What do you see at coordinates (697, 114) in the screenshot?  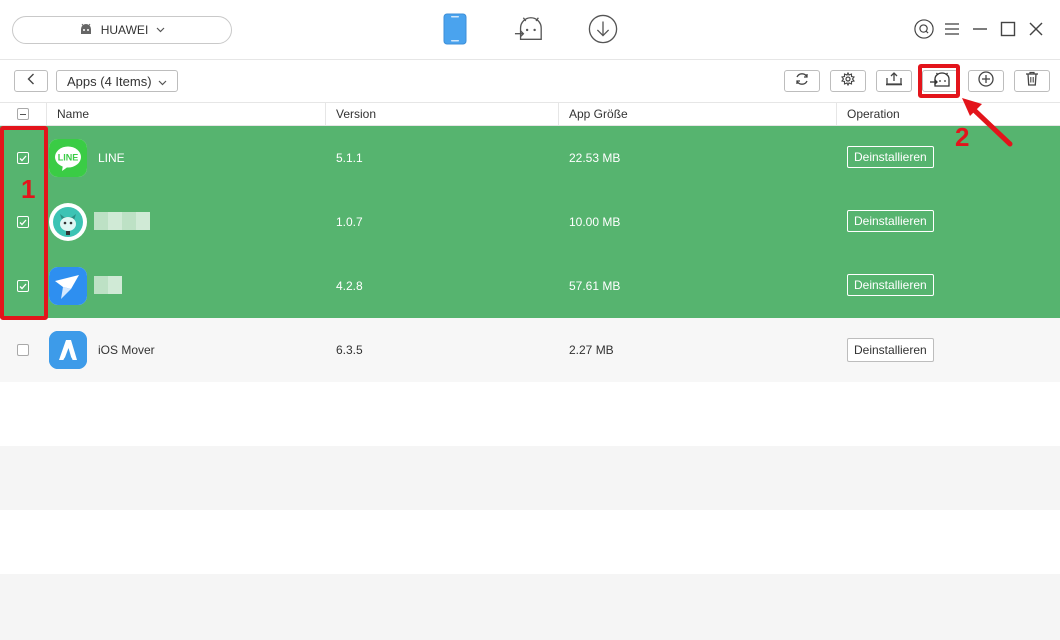 I see `column-header-size: App Größe` at bounding box center [697, 114].